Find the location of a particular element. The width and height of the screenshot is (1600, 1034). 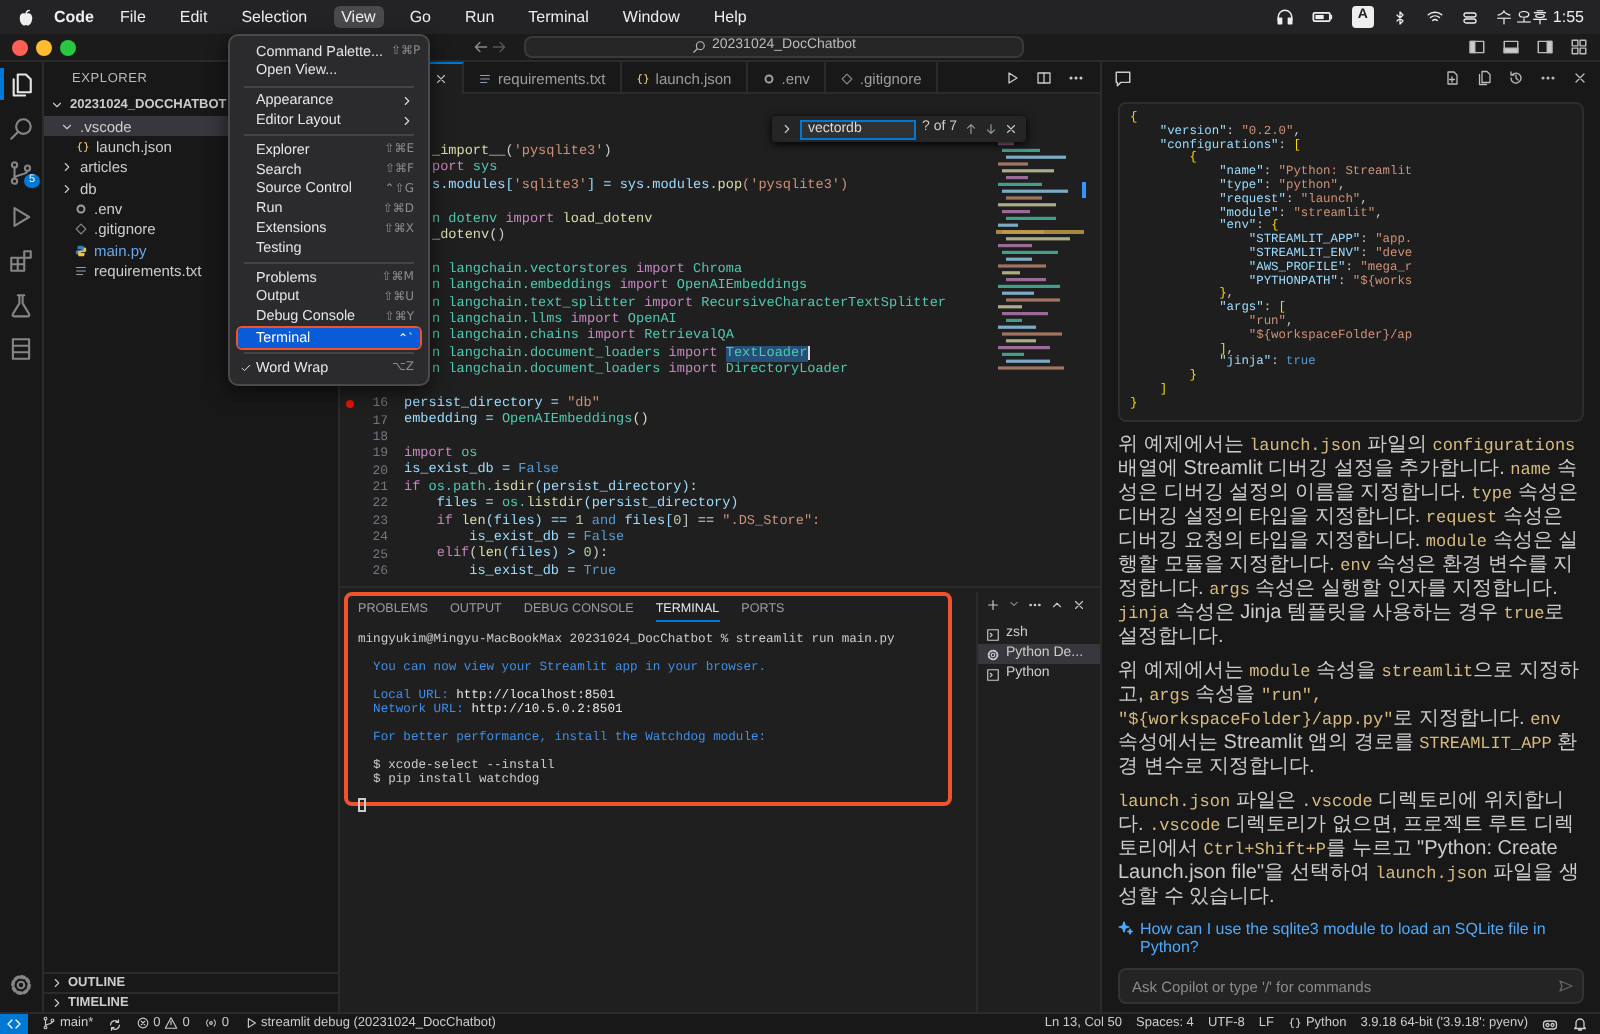

brackets-icon is located at coordinates (14, 1024).